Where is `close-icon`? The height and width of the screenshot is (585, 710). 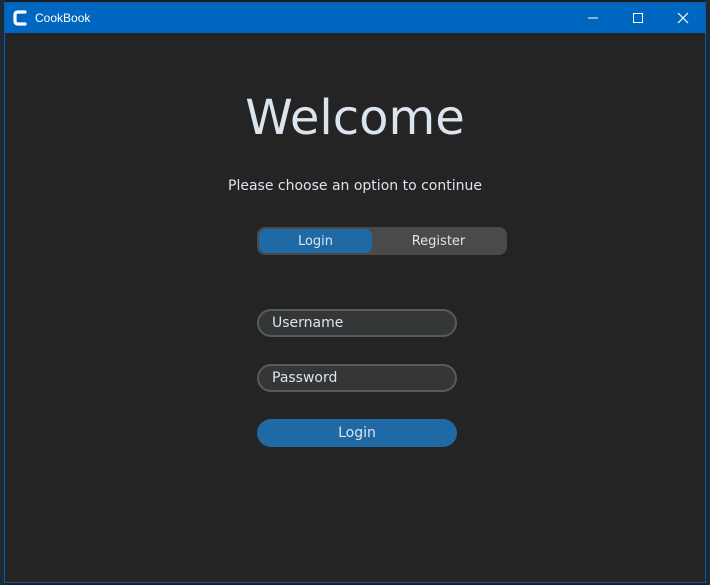 close-icon is located at coordinates (682, 18).